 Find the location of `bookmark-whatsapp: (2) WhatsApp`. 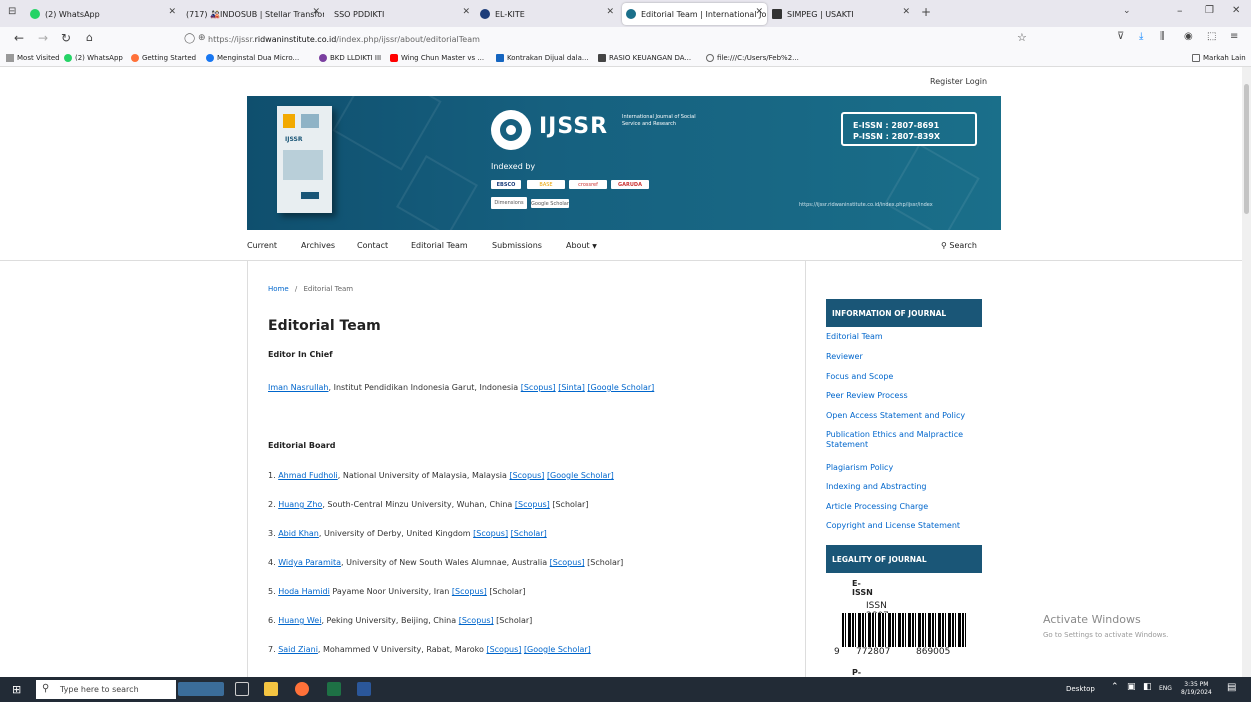

bookmark-whatsapp: (2) WhatsApp is located at coordinates (93, 58).